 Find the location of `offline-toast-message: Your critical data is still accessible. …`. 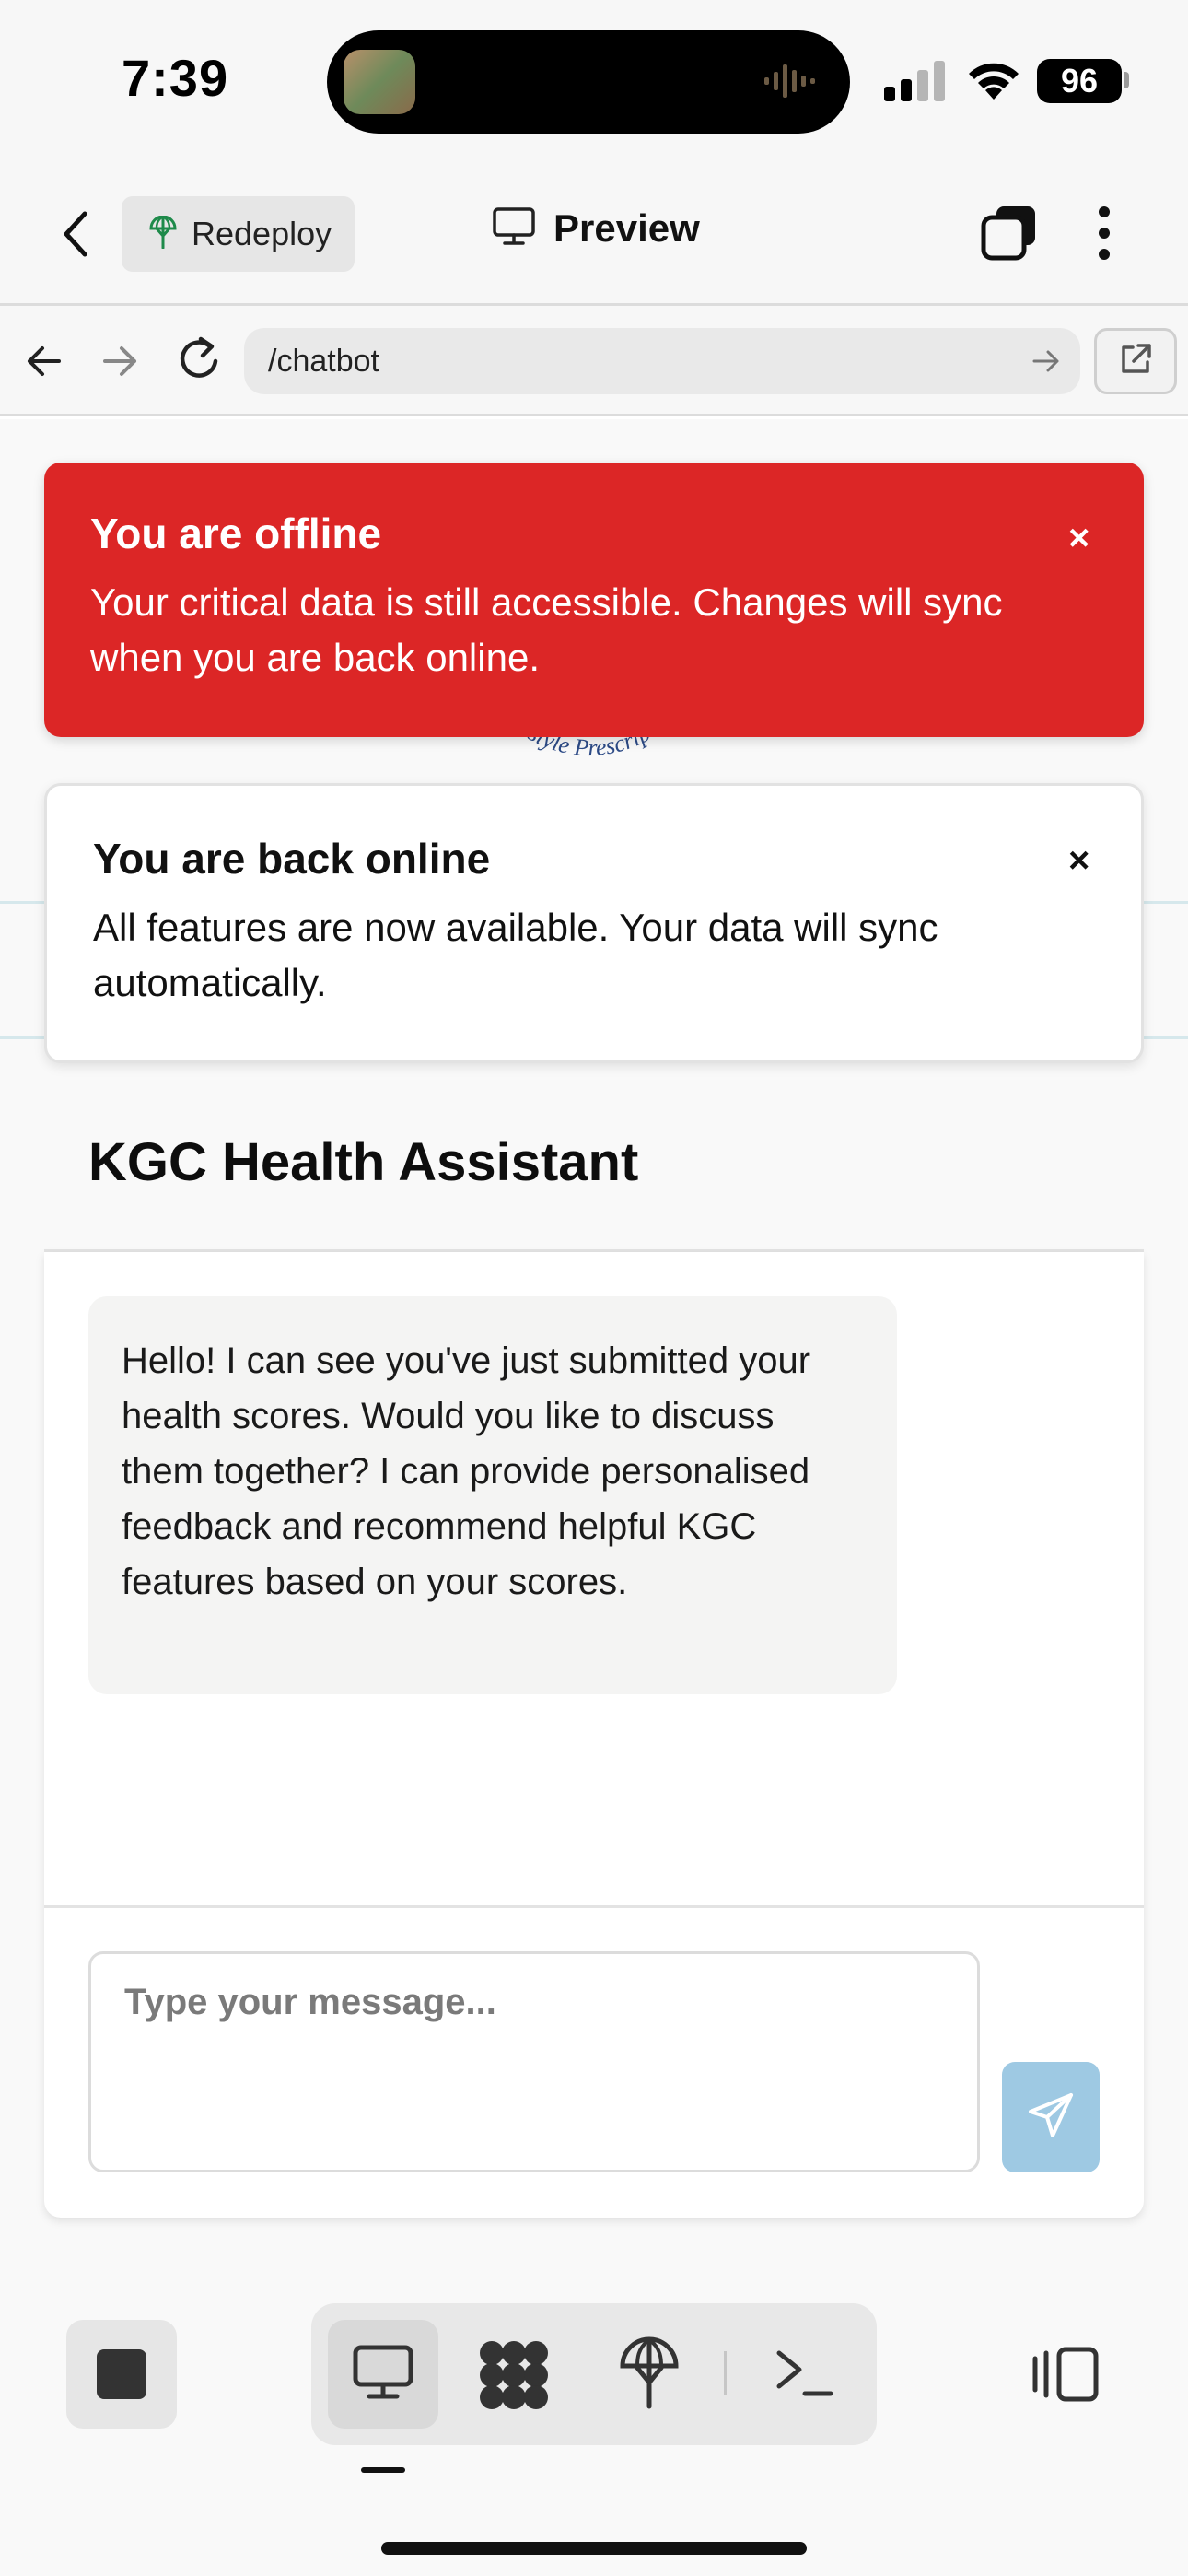

offline-toast-message: Your critical data is still accessible. … is located at coordinates (546, 629).